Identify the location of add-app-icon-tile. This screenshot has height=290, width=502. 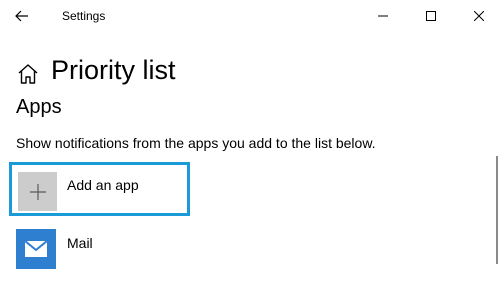
(37, 191).